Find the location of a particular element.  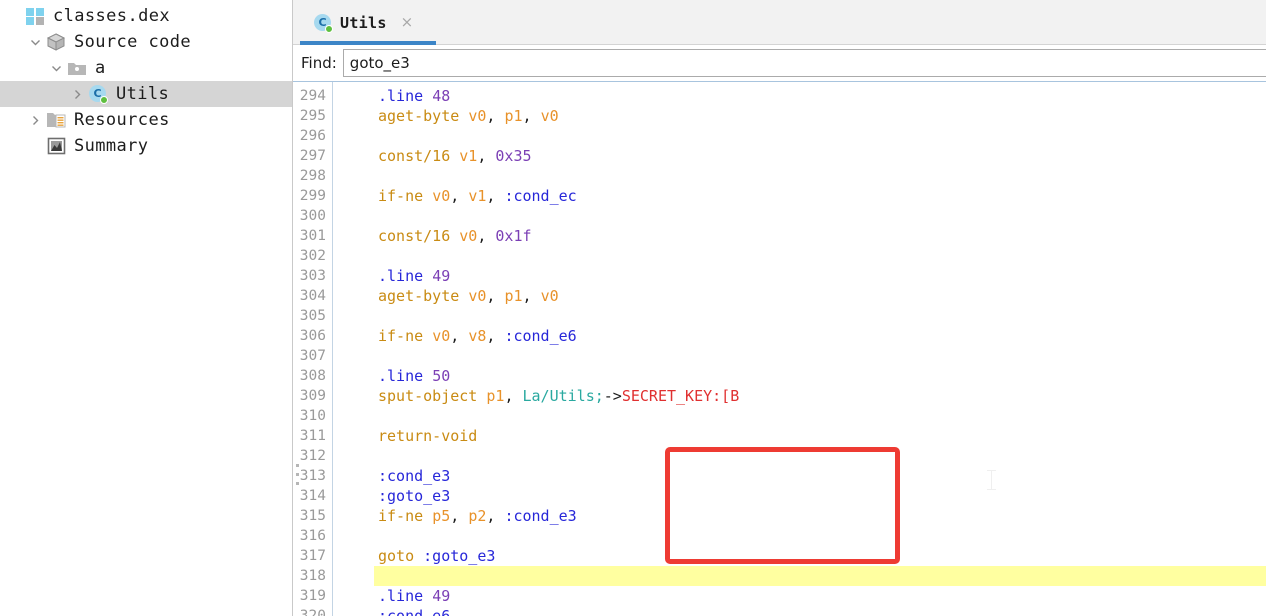

line-number: 297 is located at coordinates (312, 156).